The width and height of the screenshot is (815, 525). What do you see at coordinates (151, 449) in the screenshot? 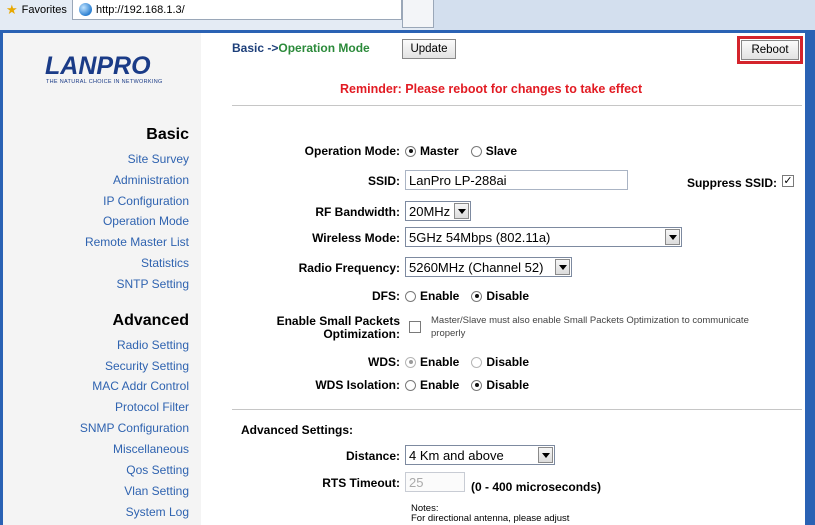
I see `sidebar-item-miscellaneous: Miscellaneous` at bounding box center [151, 449].